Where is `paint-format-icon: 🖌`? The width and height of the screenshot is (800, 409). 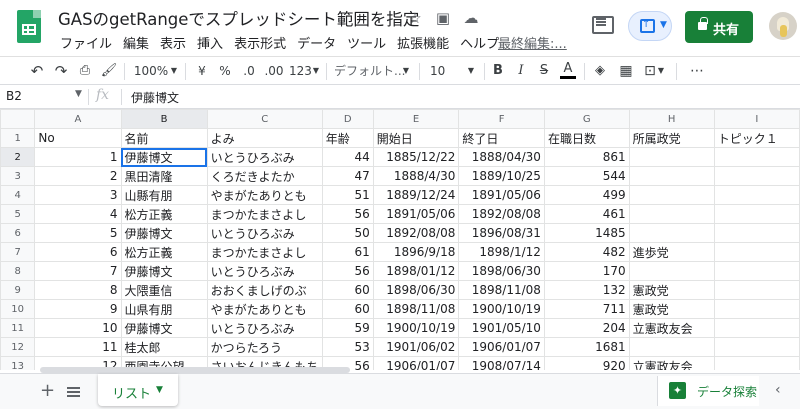
paint-format-icon: 🖌 is located at coordinates (109, 71).